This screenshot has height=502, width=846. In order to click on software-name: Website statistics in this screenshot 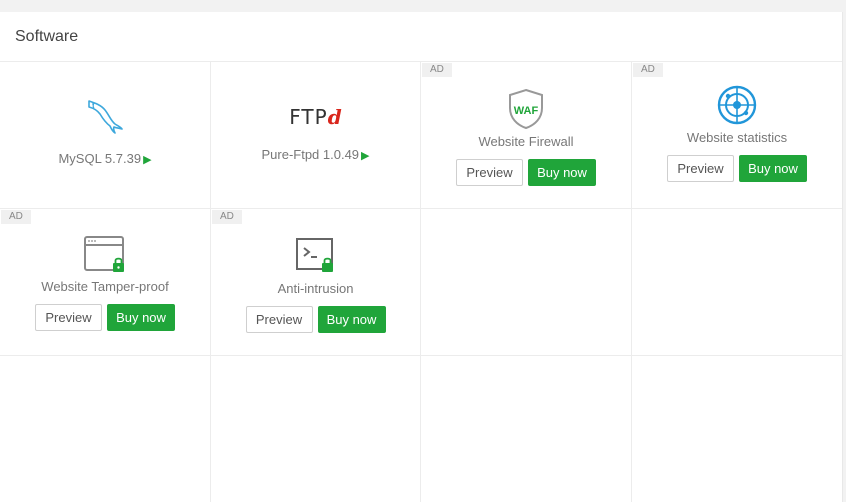, I will do `click(737, 137)`.